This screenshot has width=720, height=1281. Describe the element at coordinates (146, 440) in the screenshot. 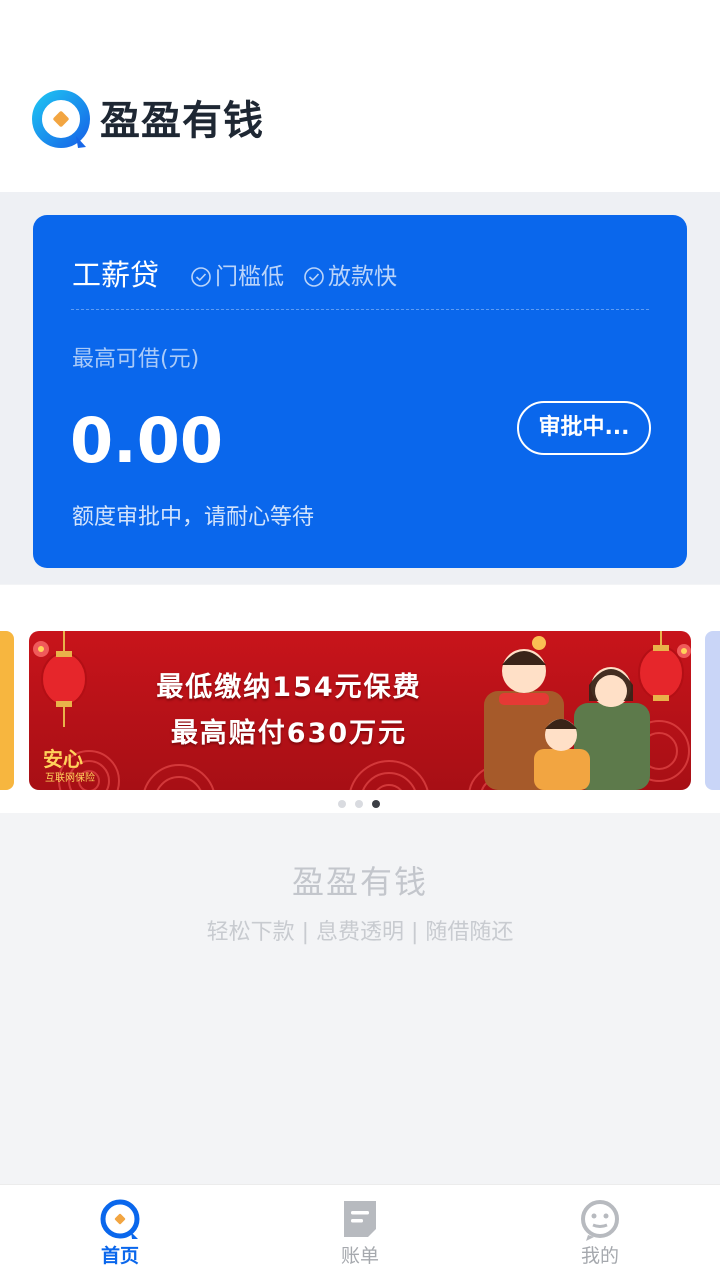

I see `max-amount-value: 0.00` at that location.